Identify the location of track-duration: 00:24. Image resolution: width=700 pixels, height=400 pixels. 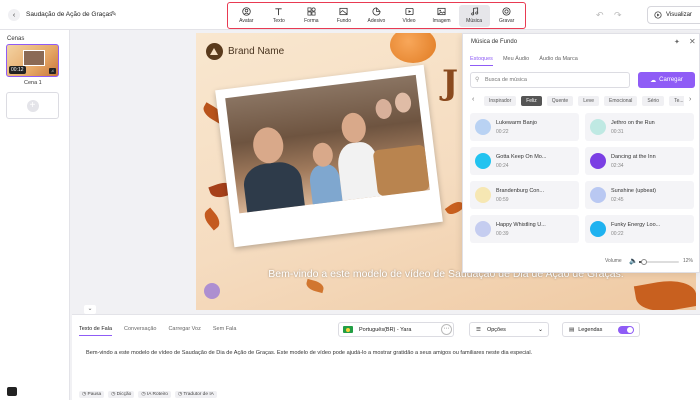
(502, 166).